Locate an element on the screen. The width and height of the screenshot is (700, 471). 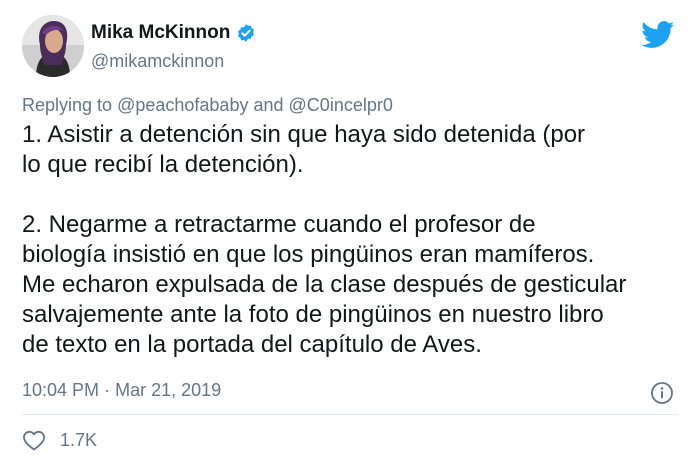
mention-link: @C0incelpr0 is located at coordinates (341, 105).